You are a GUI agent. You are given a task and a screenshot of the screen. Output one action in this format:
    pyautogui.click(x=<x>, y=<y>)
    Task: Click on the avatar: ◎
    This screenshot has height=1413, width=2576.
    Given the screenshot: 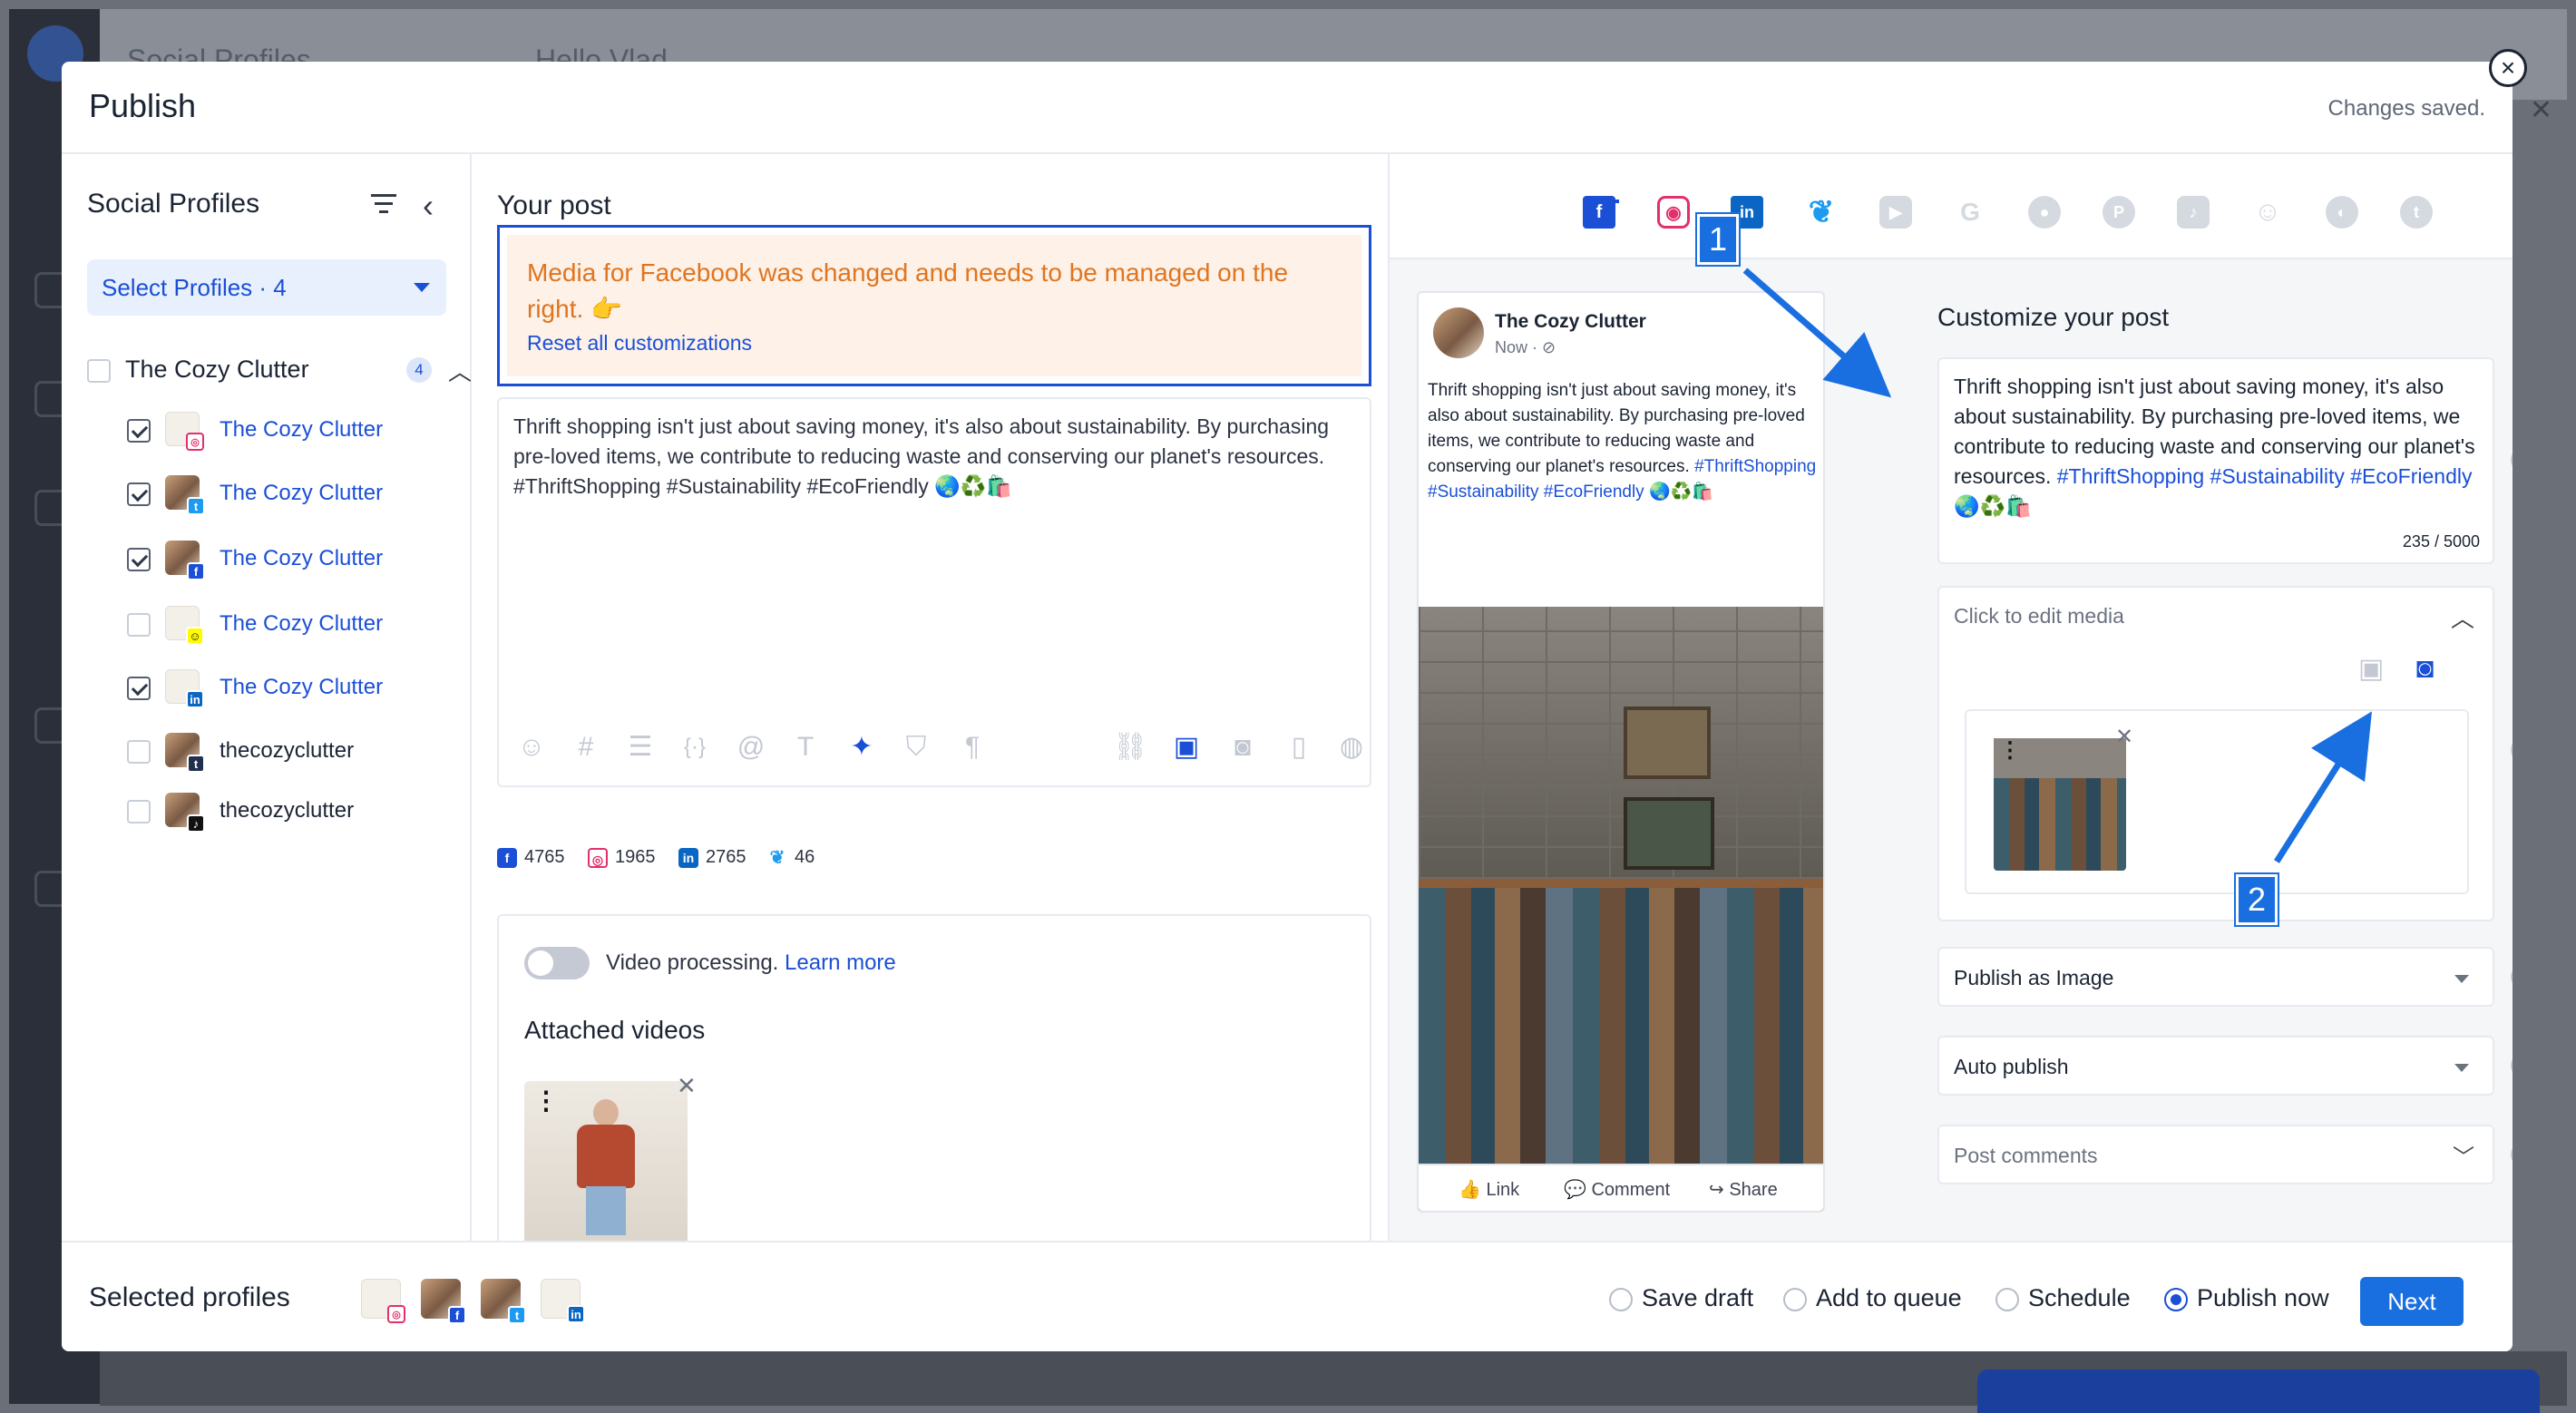 What is the action you would take?
    pyautogui.click(x=383, y=1301)
    